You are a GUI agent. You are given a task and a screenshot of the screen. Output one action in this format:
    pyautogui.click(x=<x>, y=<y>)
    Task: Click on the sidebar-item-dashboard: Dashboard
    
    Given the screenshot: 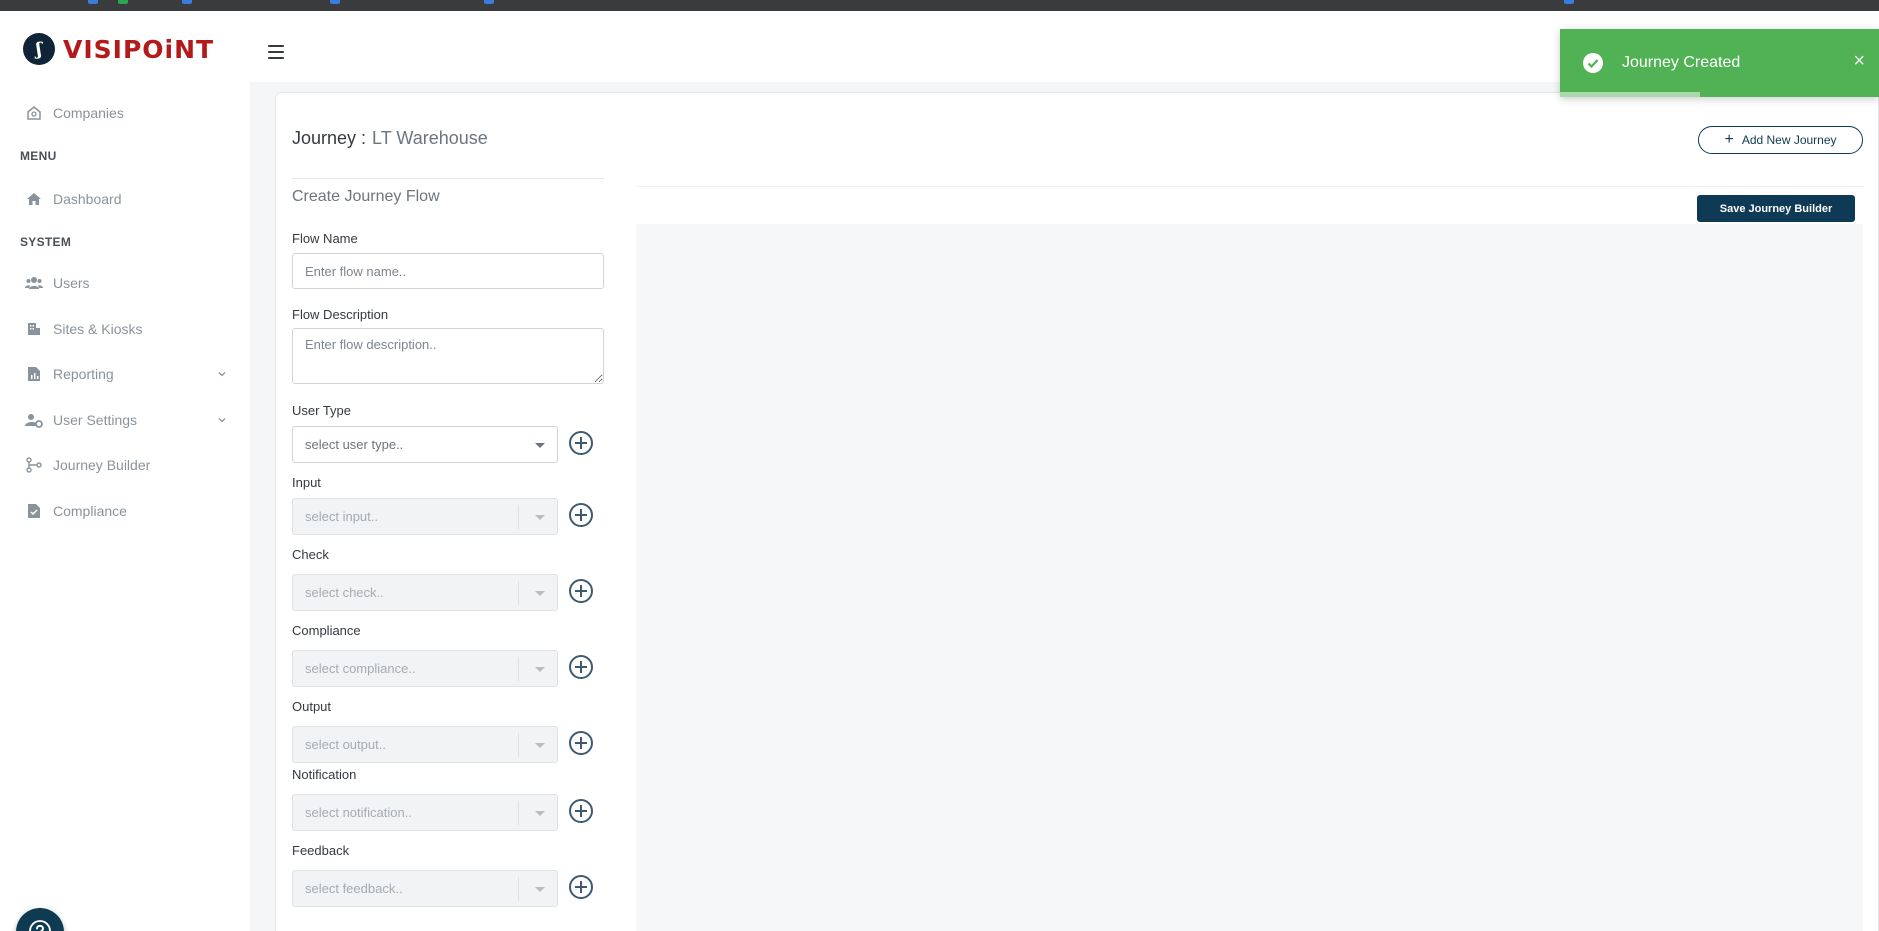 What is the action you would take?
    pyautogui.click(x=125, y=199)
    